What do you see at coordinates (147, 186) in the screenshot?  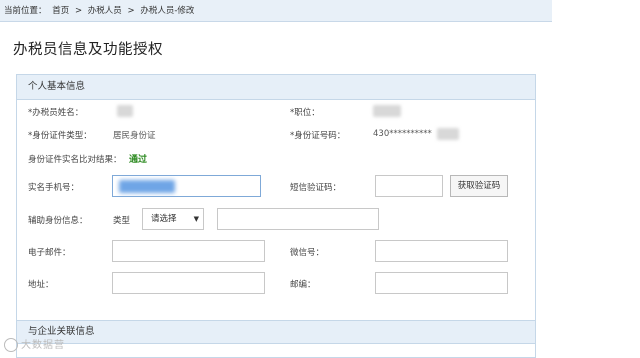 I see `phone-value-blurred` at bounding box center [147, 186].